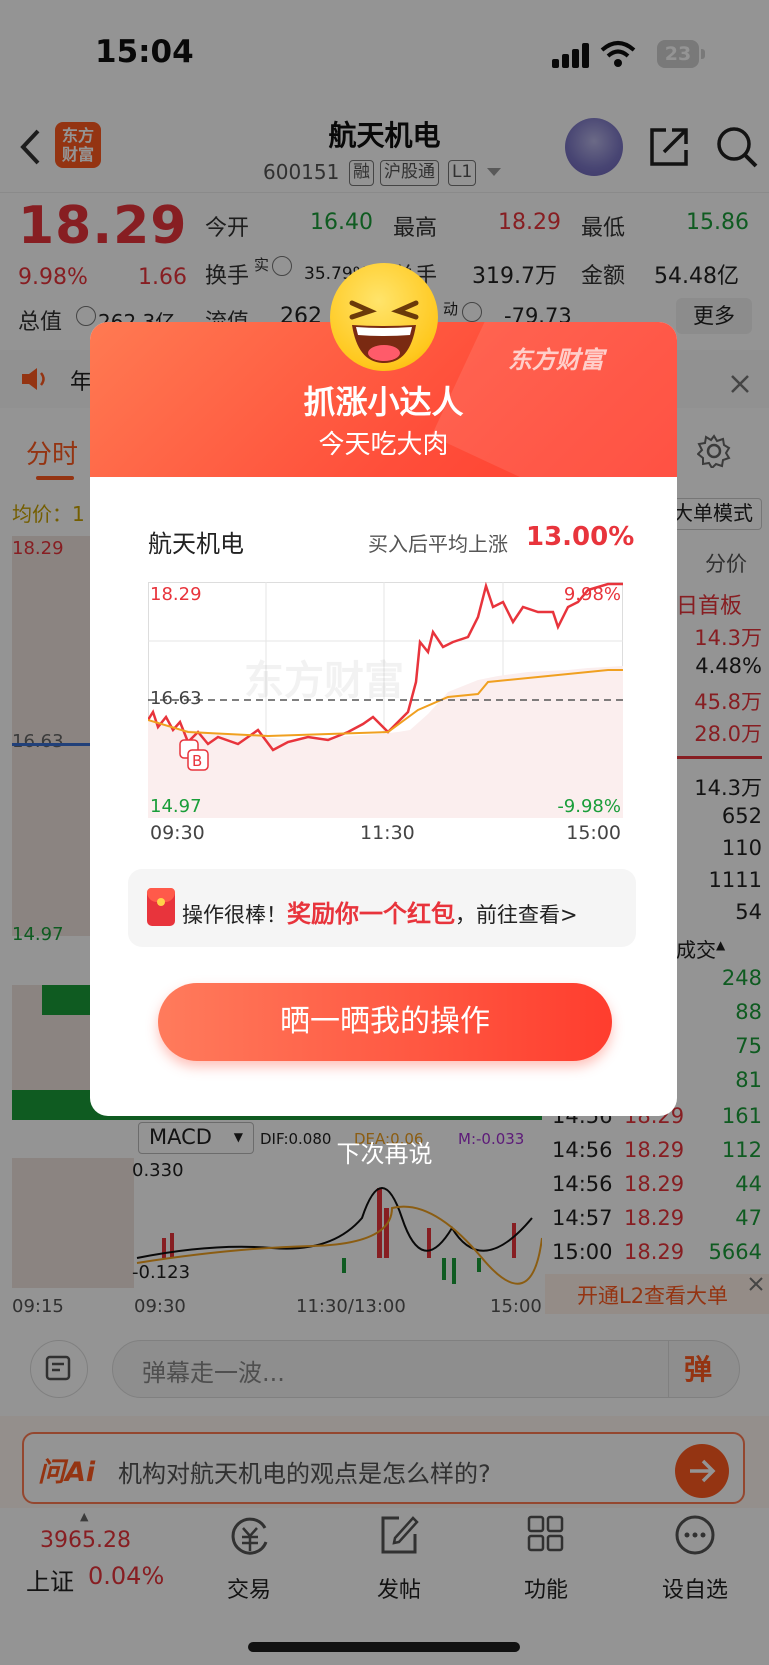 The image size is (769, 1665). Describe the element at coordinates (234, 915) in the screenshot. I see `reward-text-a: 操作很棒！` at that location.